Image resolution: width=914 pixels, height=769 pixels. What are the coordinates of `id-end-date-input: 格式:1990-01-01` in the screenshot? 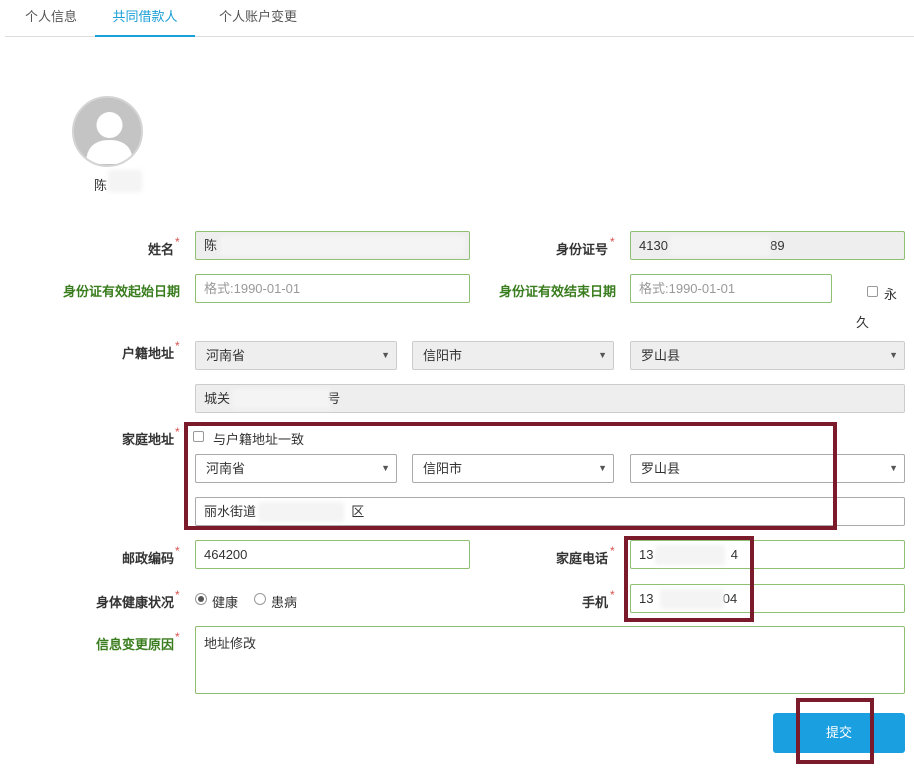 It's located at (731, 288).